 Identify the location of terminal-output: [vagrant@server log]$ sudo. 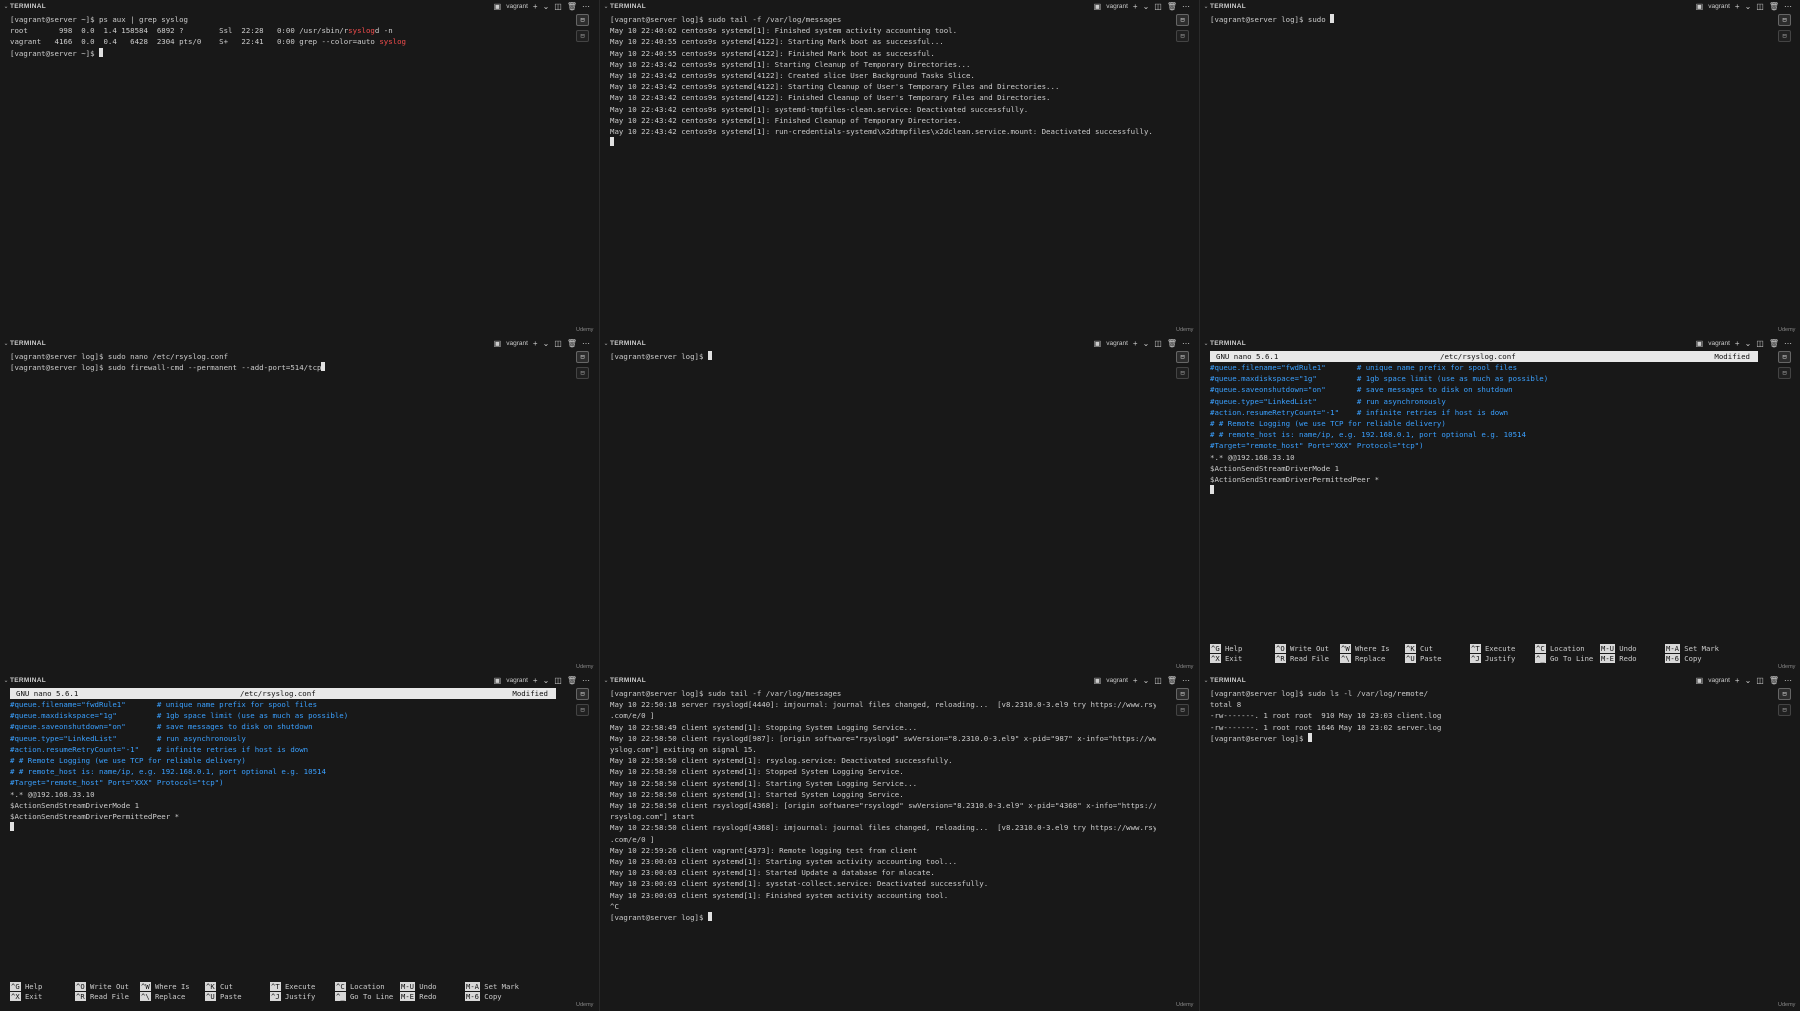
(1484, 171).